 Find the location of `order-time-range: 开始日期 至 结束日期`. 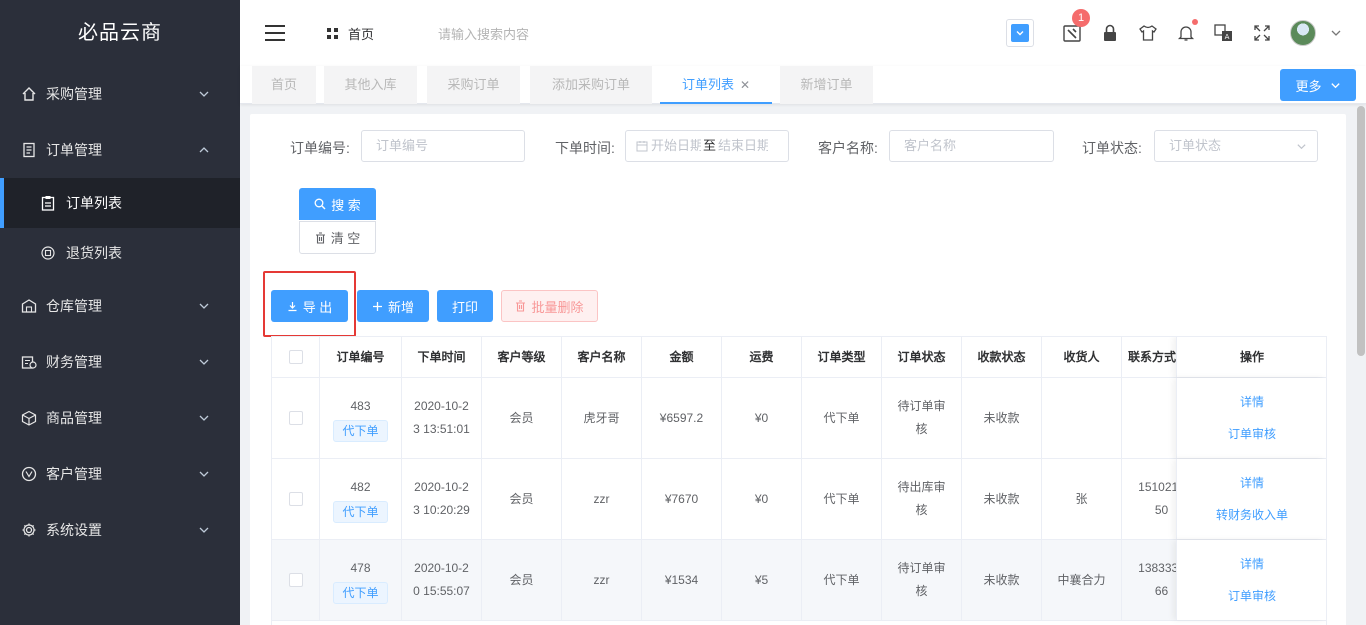

order-time-range: 开始日期 至 结束日期 is located at coordinates (707, 146).